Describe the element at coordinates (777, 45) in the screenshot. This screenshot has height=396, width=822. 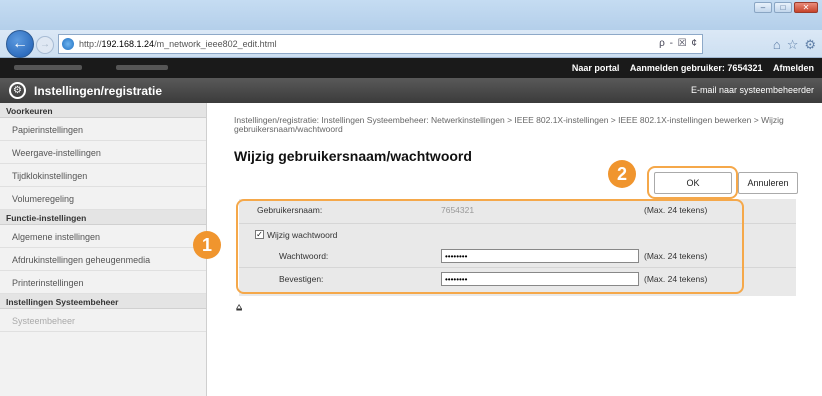
I see `home-icon: ⌂` at that location.